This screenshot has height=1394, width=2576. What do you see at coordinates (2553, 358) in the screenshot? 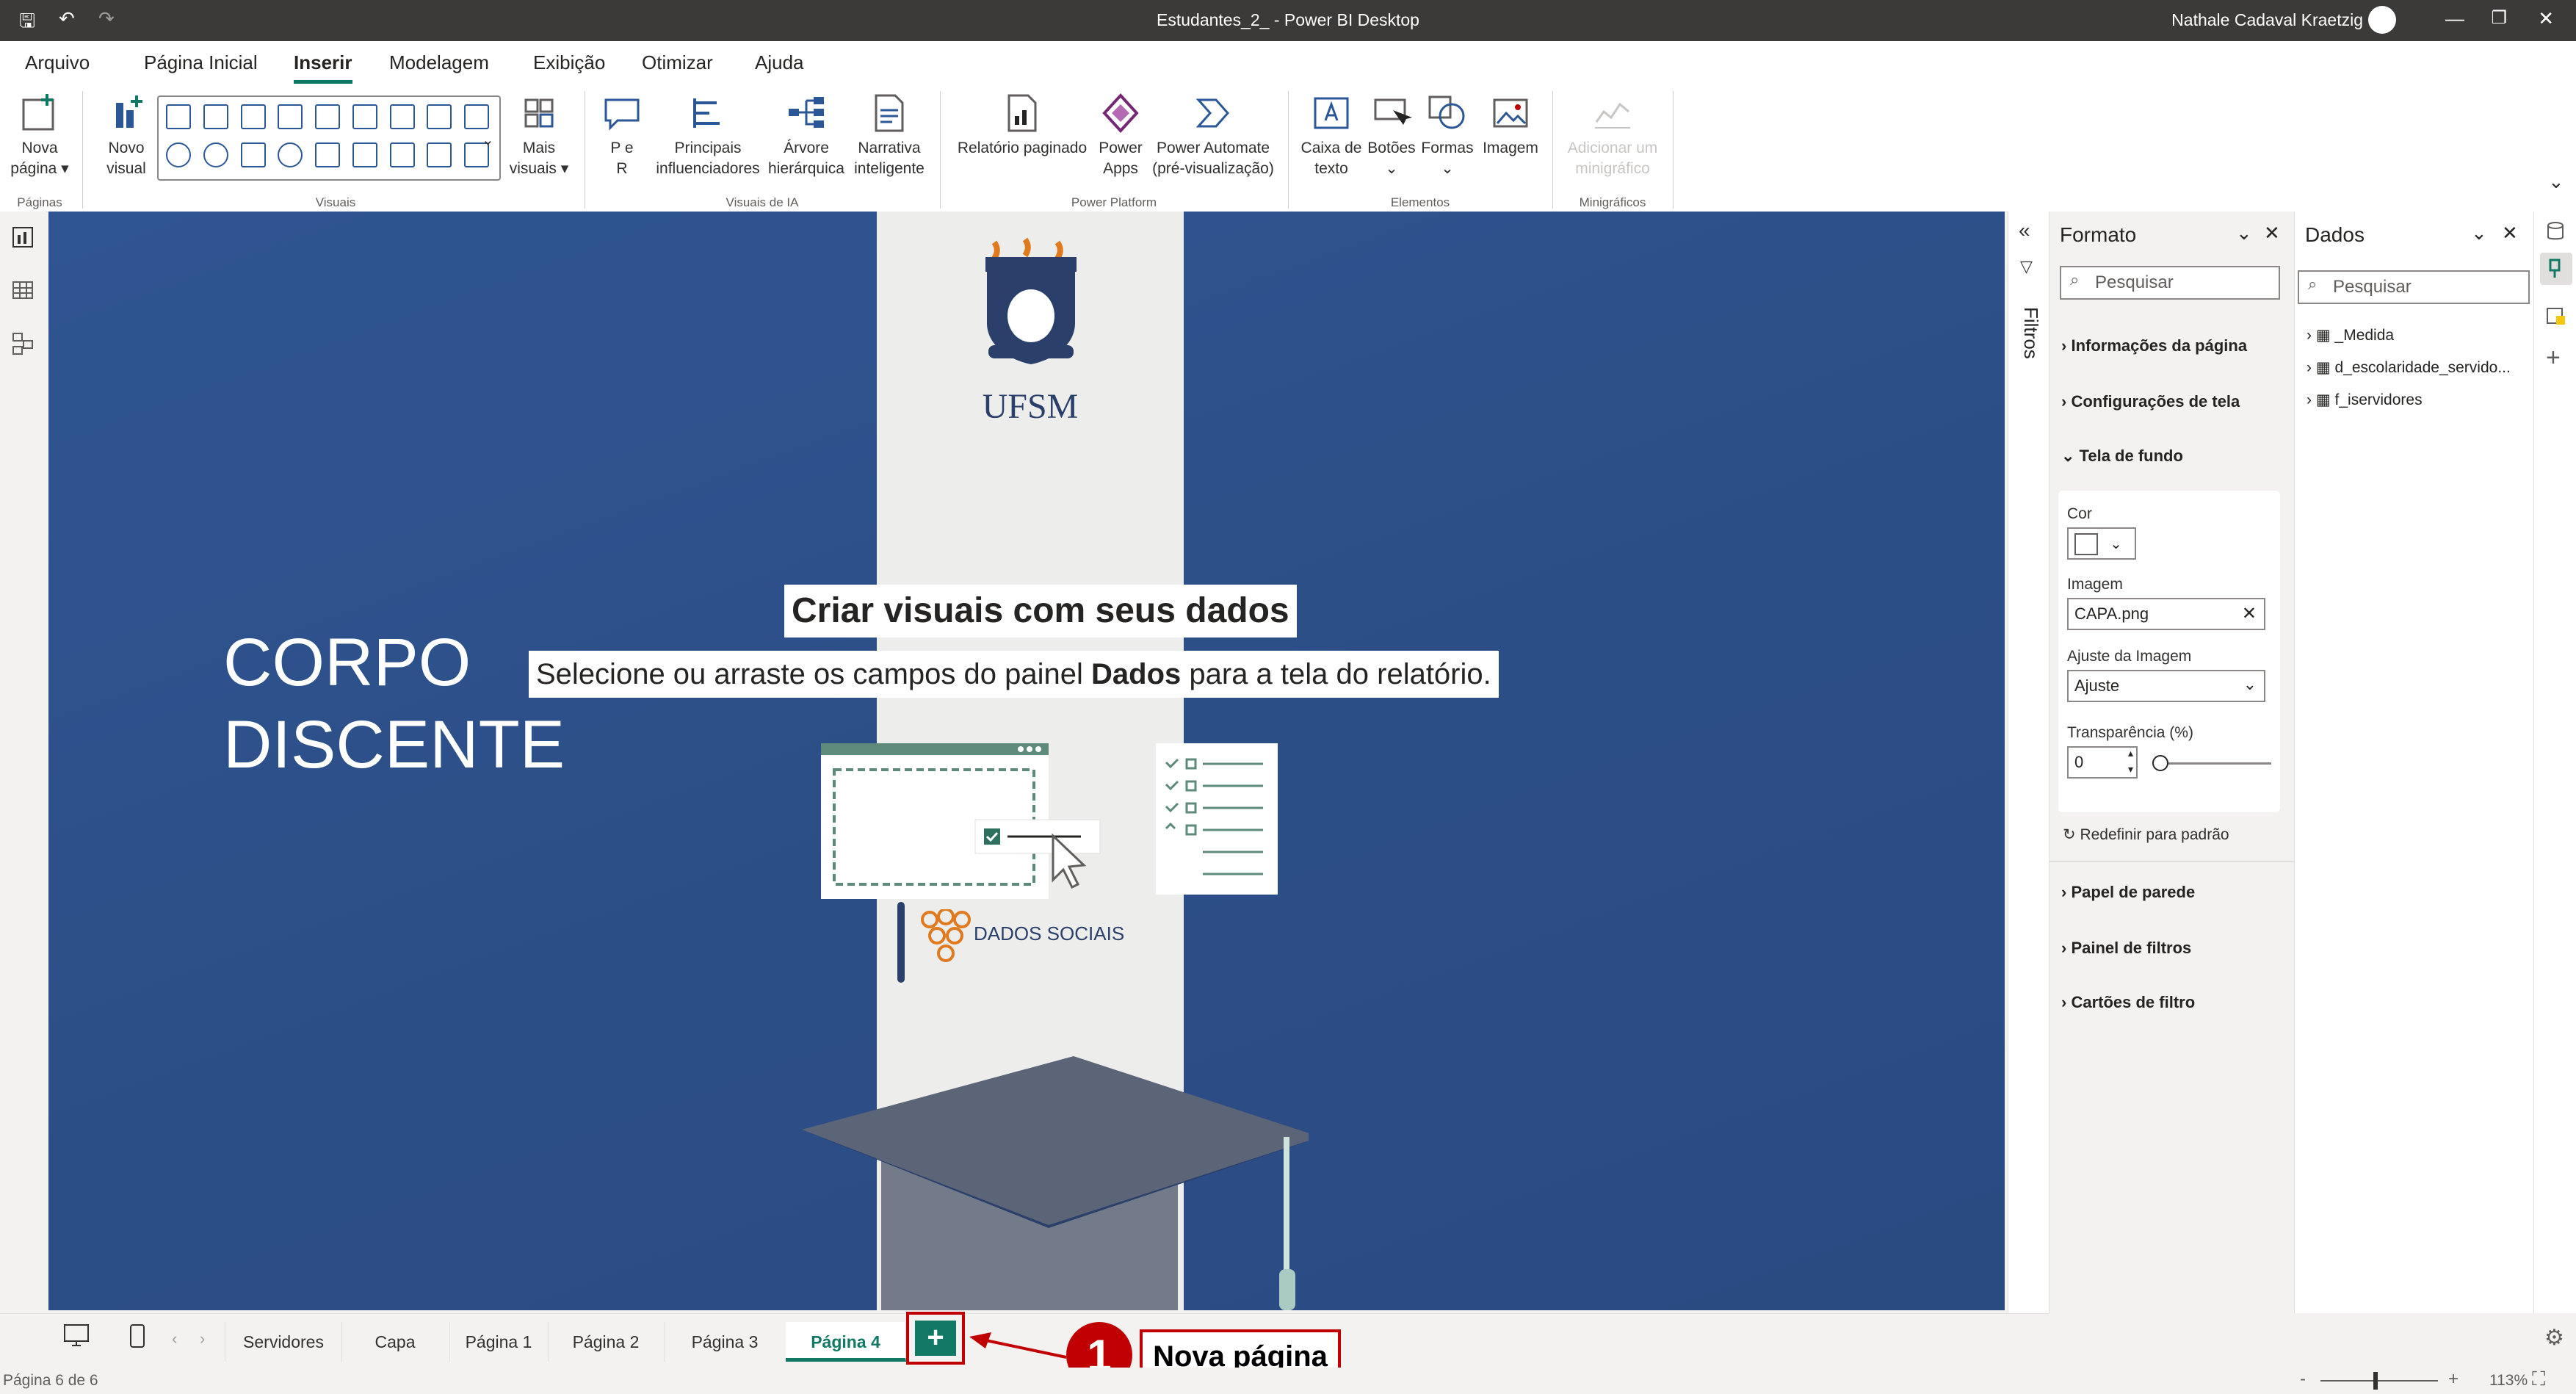
I see `add-pane-icon: +` at bounding box center [2553, 358].